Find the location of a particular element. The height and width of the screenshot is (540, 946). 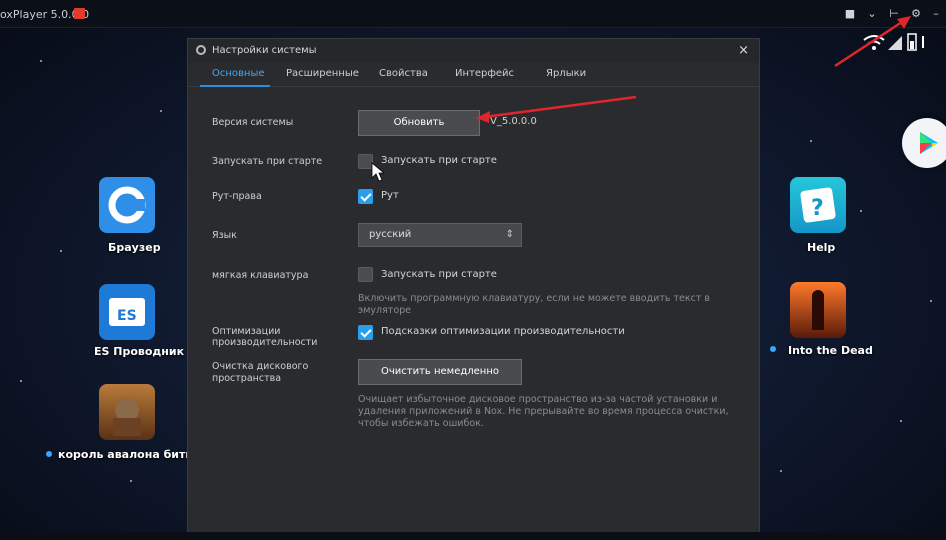

tab-interface: Интерфейс is located at coordinates (484, 73).